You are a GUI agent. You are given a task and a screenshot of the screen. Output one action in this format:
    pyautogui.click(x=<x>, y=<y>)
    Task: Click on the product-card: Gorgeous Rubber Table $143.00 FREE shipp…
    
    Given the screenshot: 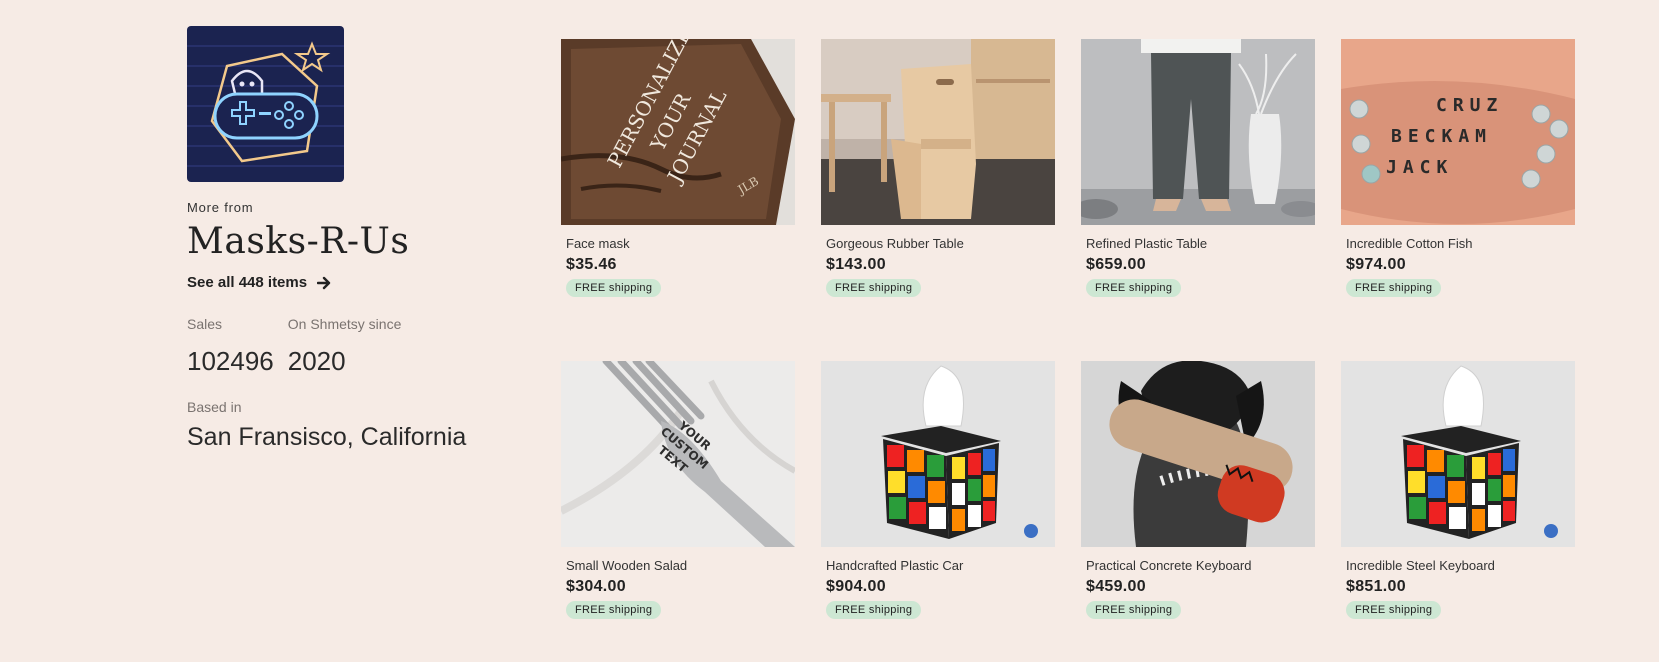 What is the action you would take?
    pyautogui.click(x=938, y=200)
    